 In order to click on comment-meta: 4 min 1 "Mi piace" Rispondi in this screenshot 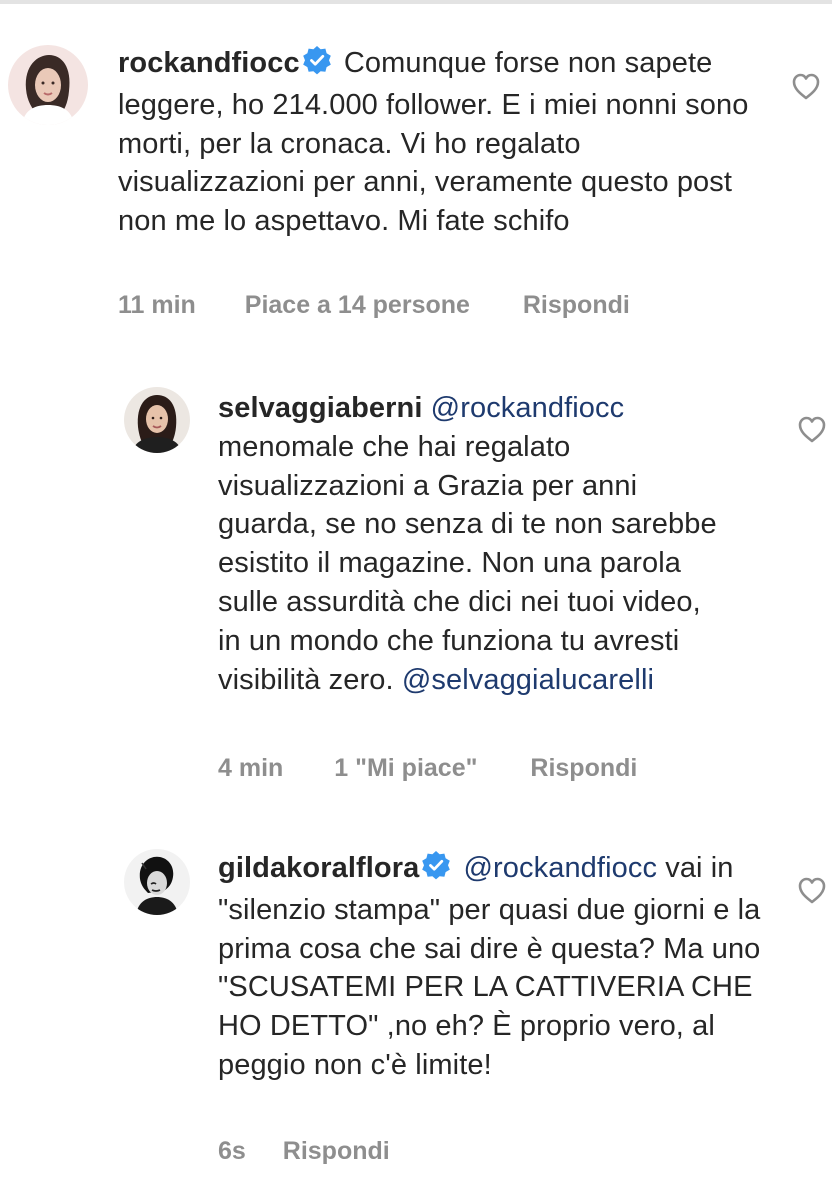, I will do `click(427, 768)`.